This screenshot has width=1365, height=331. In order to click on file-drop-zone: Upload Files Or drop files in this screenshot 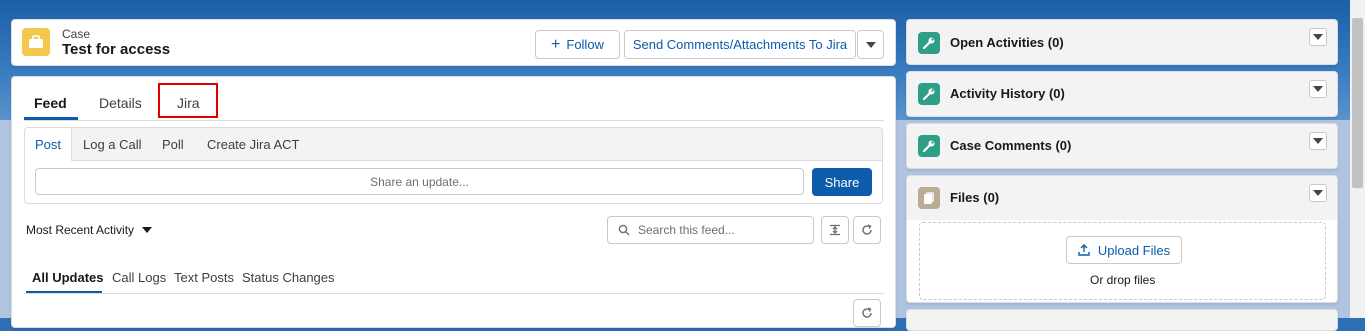, I will do `click(1122, 261)`.